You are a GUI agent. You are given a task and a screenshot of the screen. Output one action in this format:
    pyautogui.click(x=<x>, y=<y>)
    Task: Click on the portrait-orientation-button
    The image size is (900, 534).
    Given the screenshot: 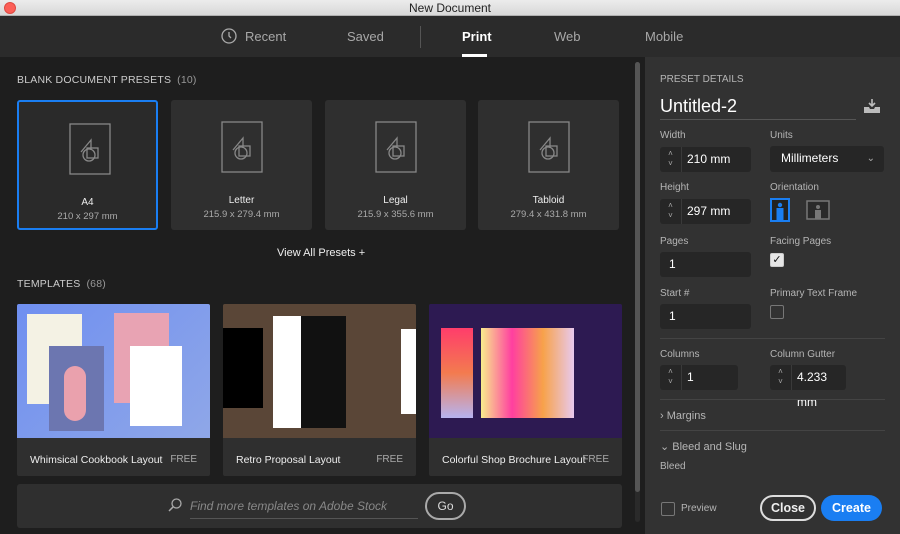 What is the action you would take?
    pyautogui.click(x=780, y=210)
    